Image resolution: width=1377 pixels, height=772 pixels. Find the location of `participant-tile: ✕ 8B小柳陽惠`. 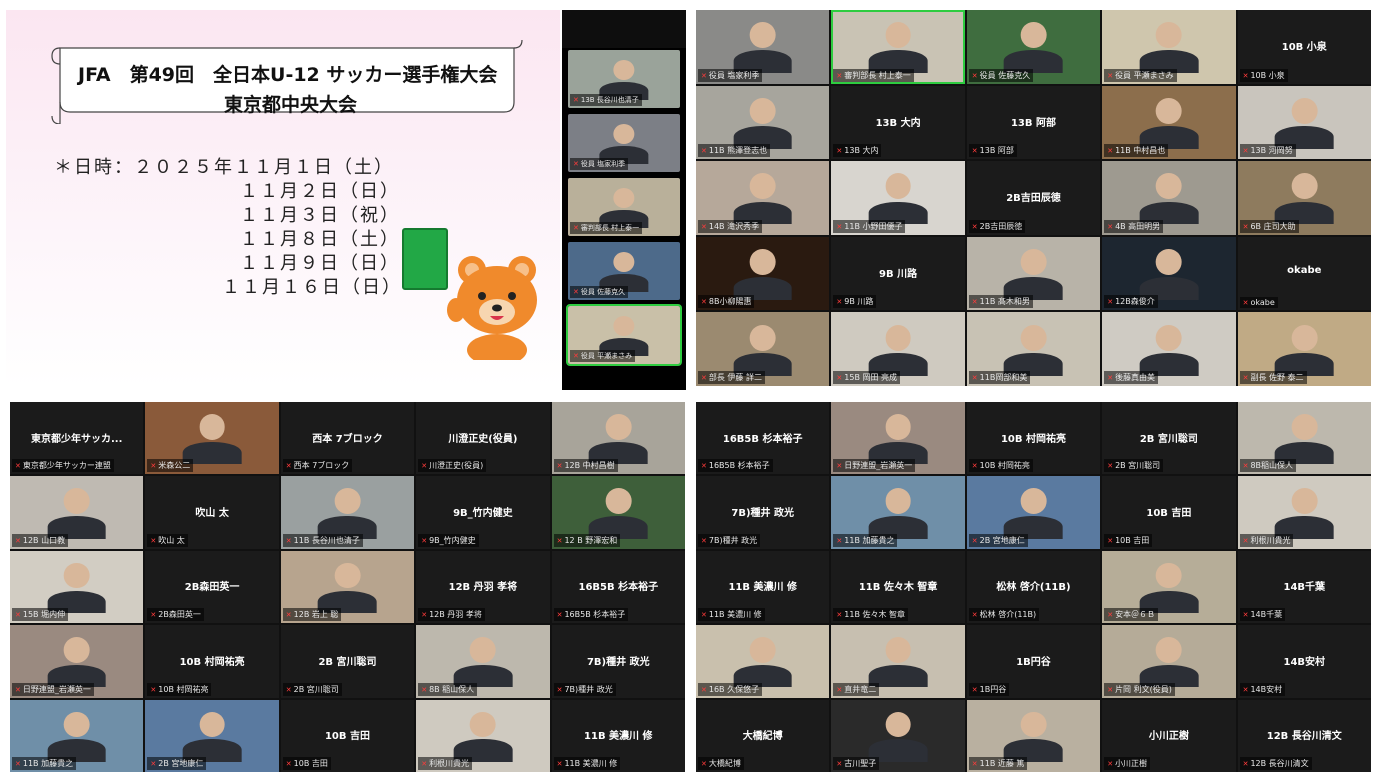

participant-tile: ✕ 8B小柳陽惠 is located at coordinates (763, 273).